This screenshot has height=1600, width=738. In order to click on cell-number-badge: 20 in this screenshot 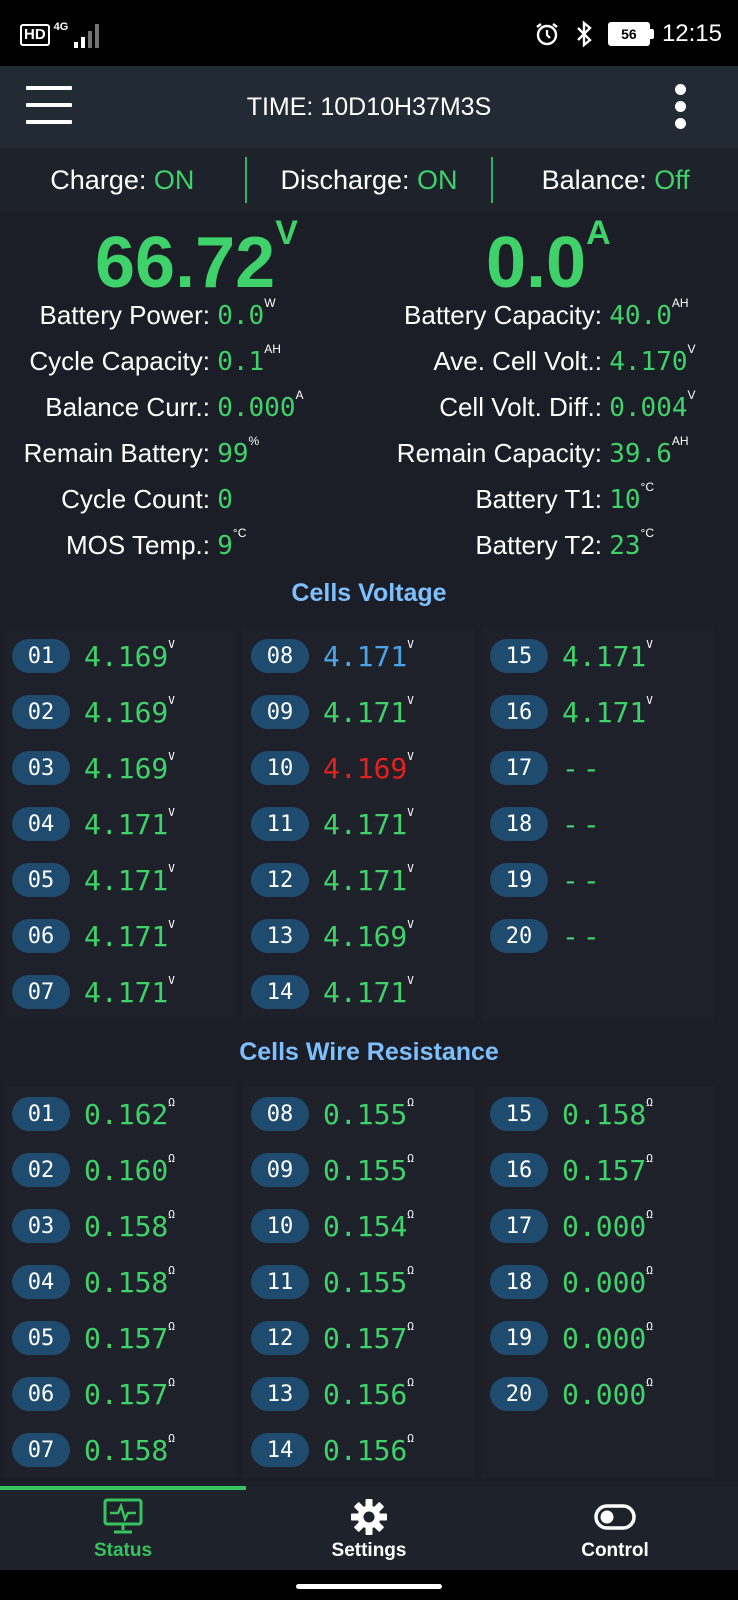, I will do `click(519, 1394)`.